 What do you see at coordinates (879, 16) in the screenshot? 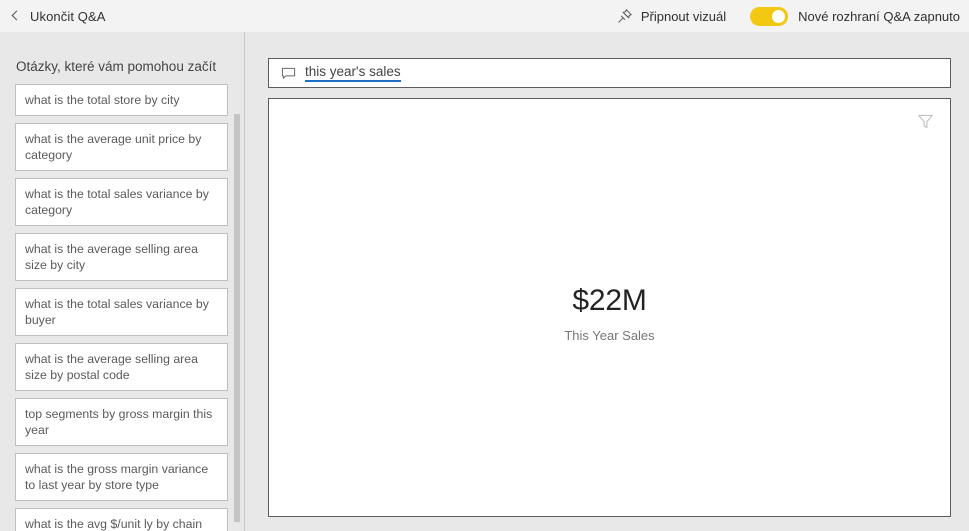
I see `qna-toggle-label: Nové rozhraní Q&A zapnuto` at bounding box center [879, 16].